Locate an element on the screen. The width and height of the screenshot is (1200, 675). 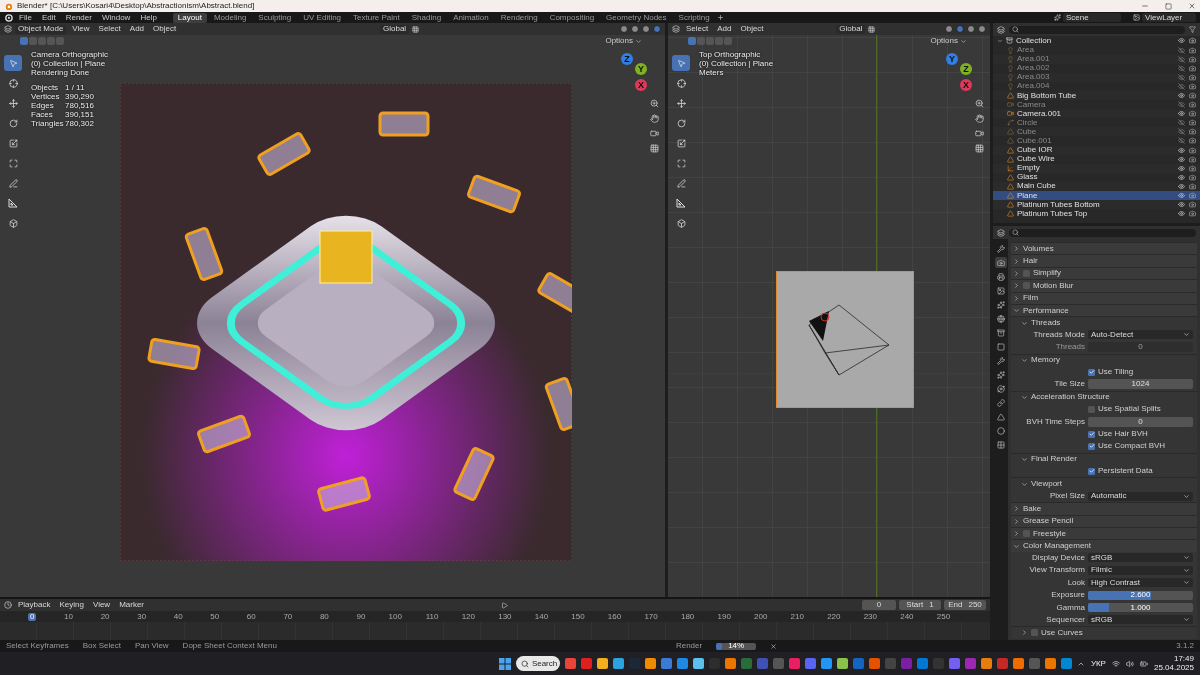
start-field: Start 1 is located at coordinates (920, 605).